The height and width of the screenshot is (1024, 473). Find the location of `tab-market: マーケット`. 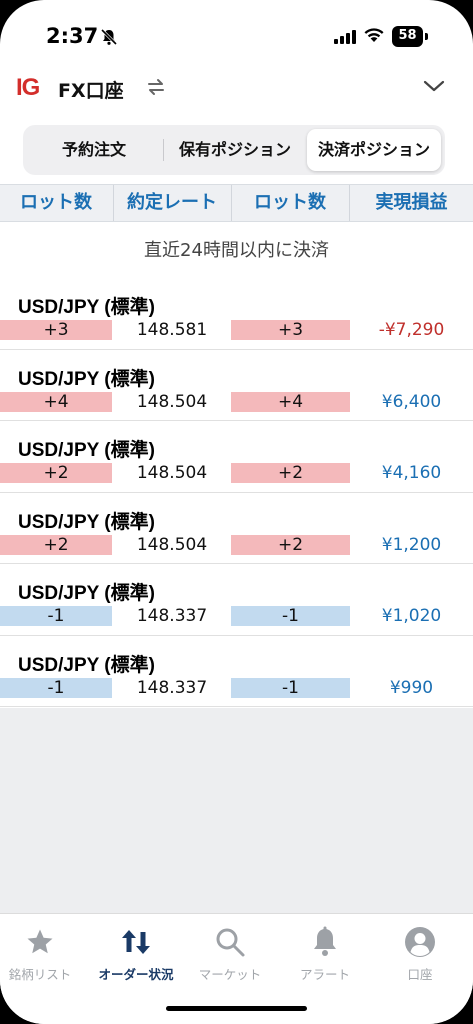

tab-market: マーケット is located at coordinates (230, 953).